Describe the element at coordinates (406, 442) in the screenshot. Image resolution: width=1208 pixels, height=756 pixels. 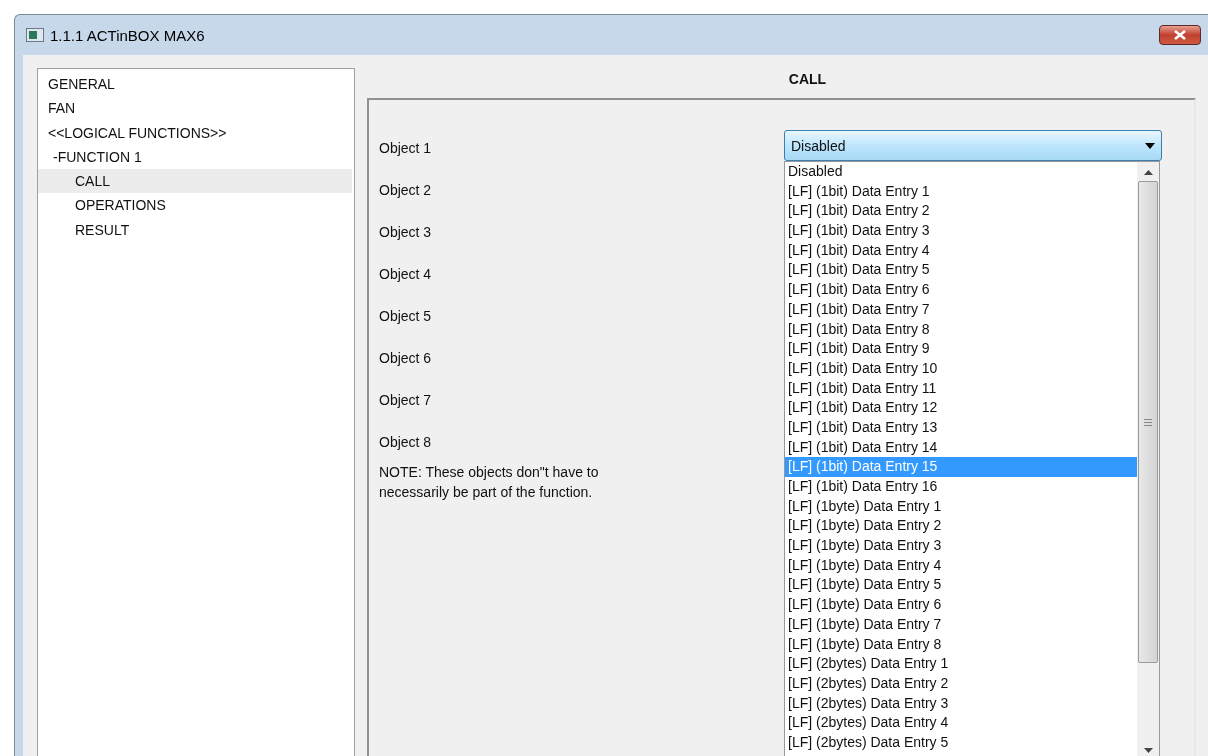
I see `object-label: Object 8` at that location.